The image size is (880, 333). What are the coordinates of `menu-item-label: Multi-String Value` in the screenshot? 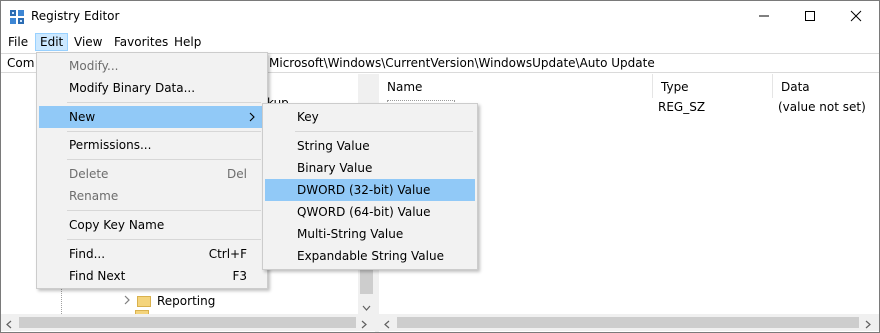 It's located at (350, 234).